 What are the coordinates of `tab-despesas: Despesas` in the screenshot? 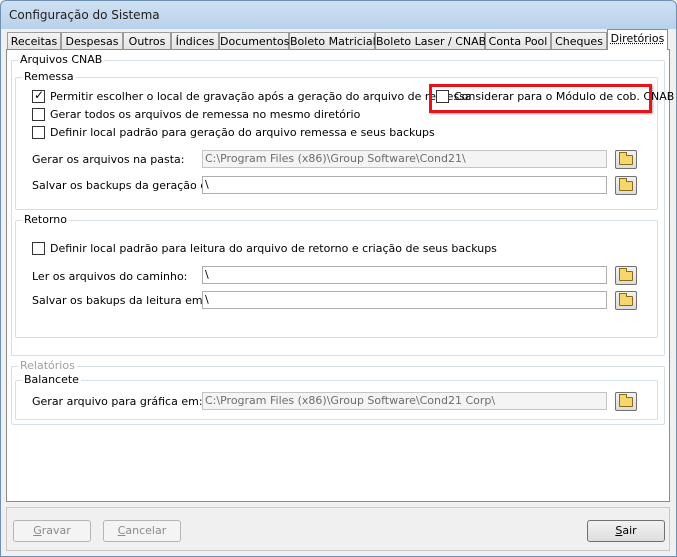 It's located at (92, 41).